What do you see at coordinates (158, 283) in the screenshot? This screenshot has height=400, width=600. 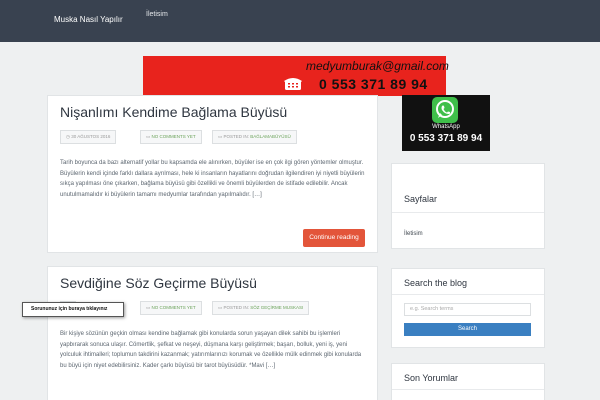 I see `post-title: Sevdiğine Söz Geçirme Büyüsü` at bounding box center [158, 283].